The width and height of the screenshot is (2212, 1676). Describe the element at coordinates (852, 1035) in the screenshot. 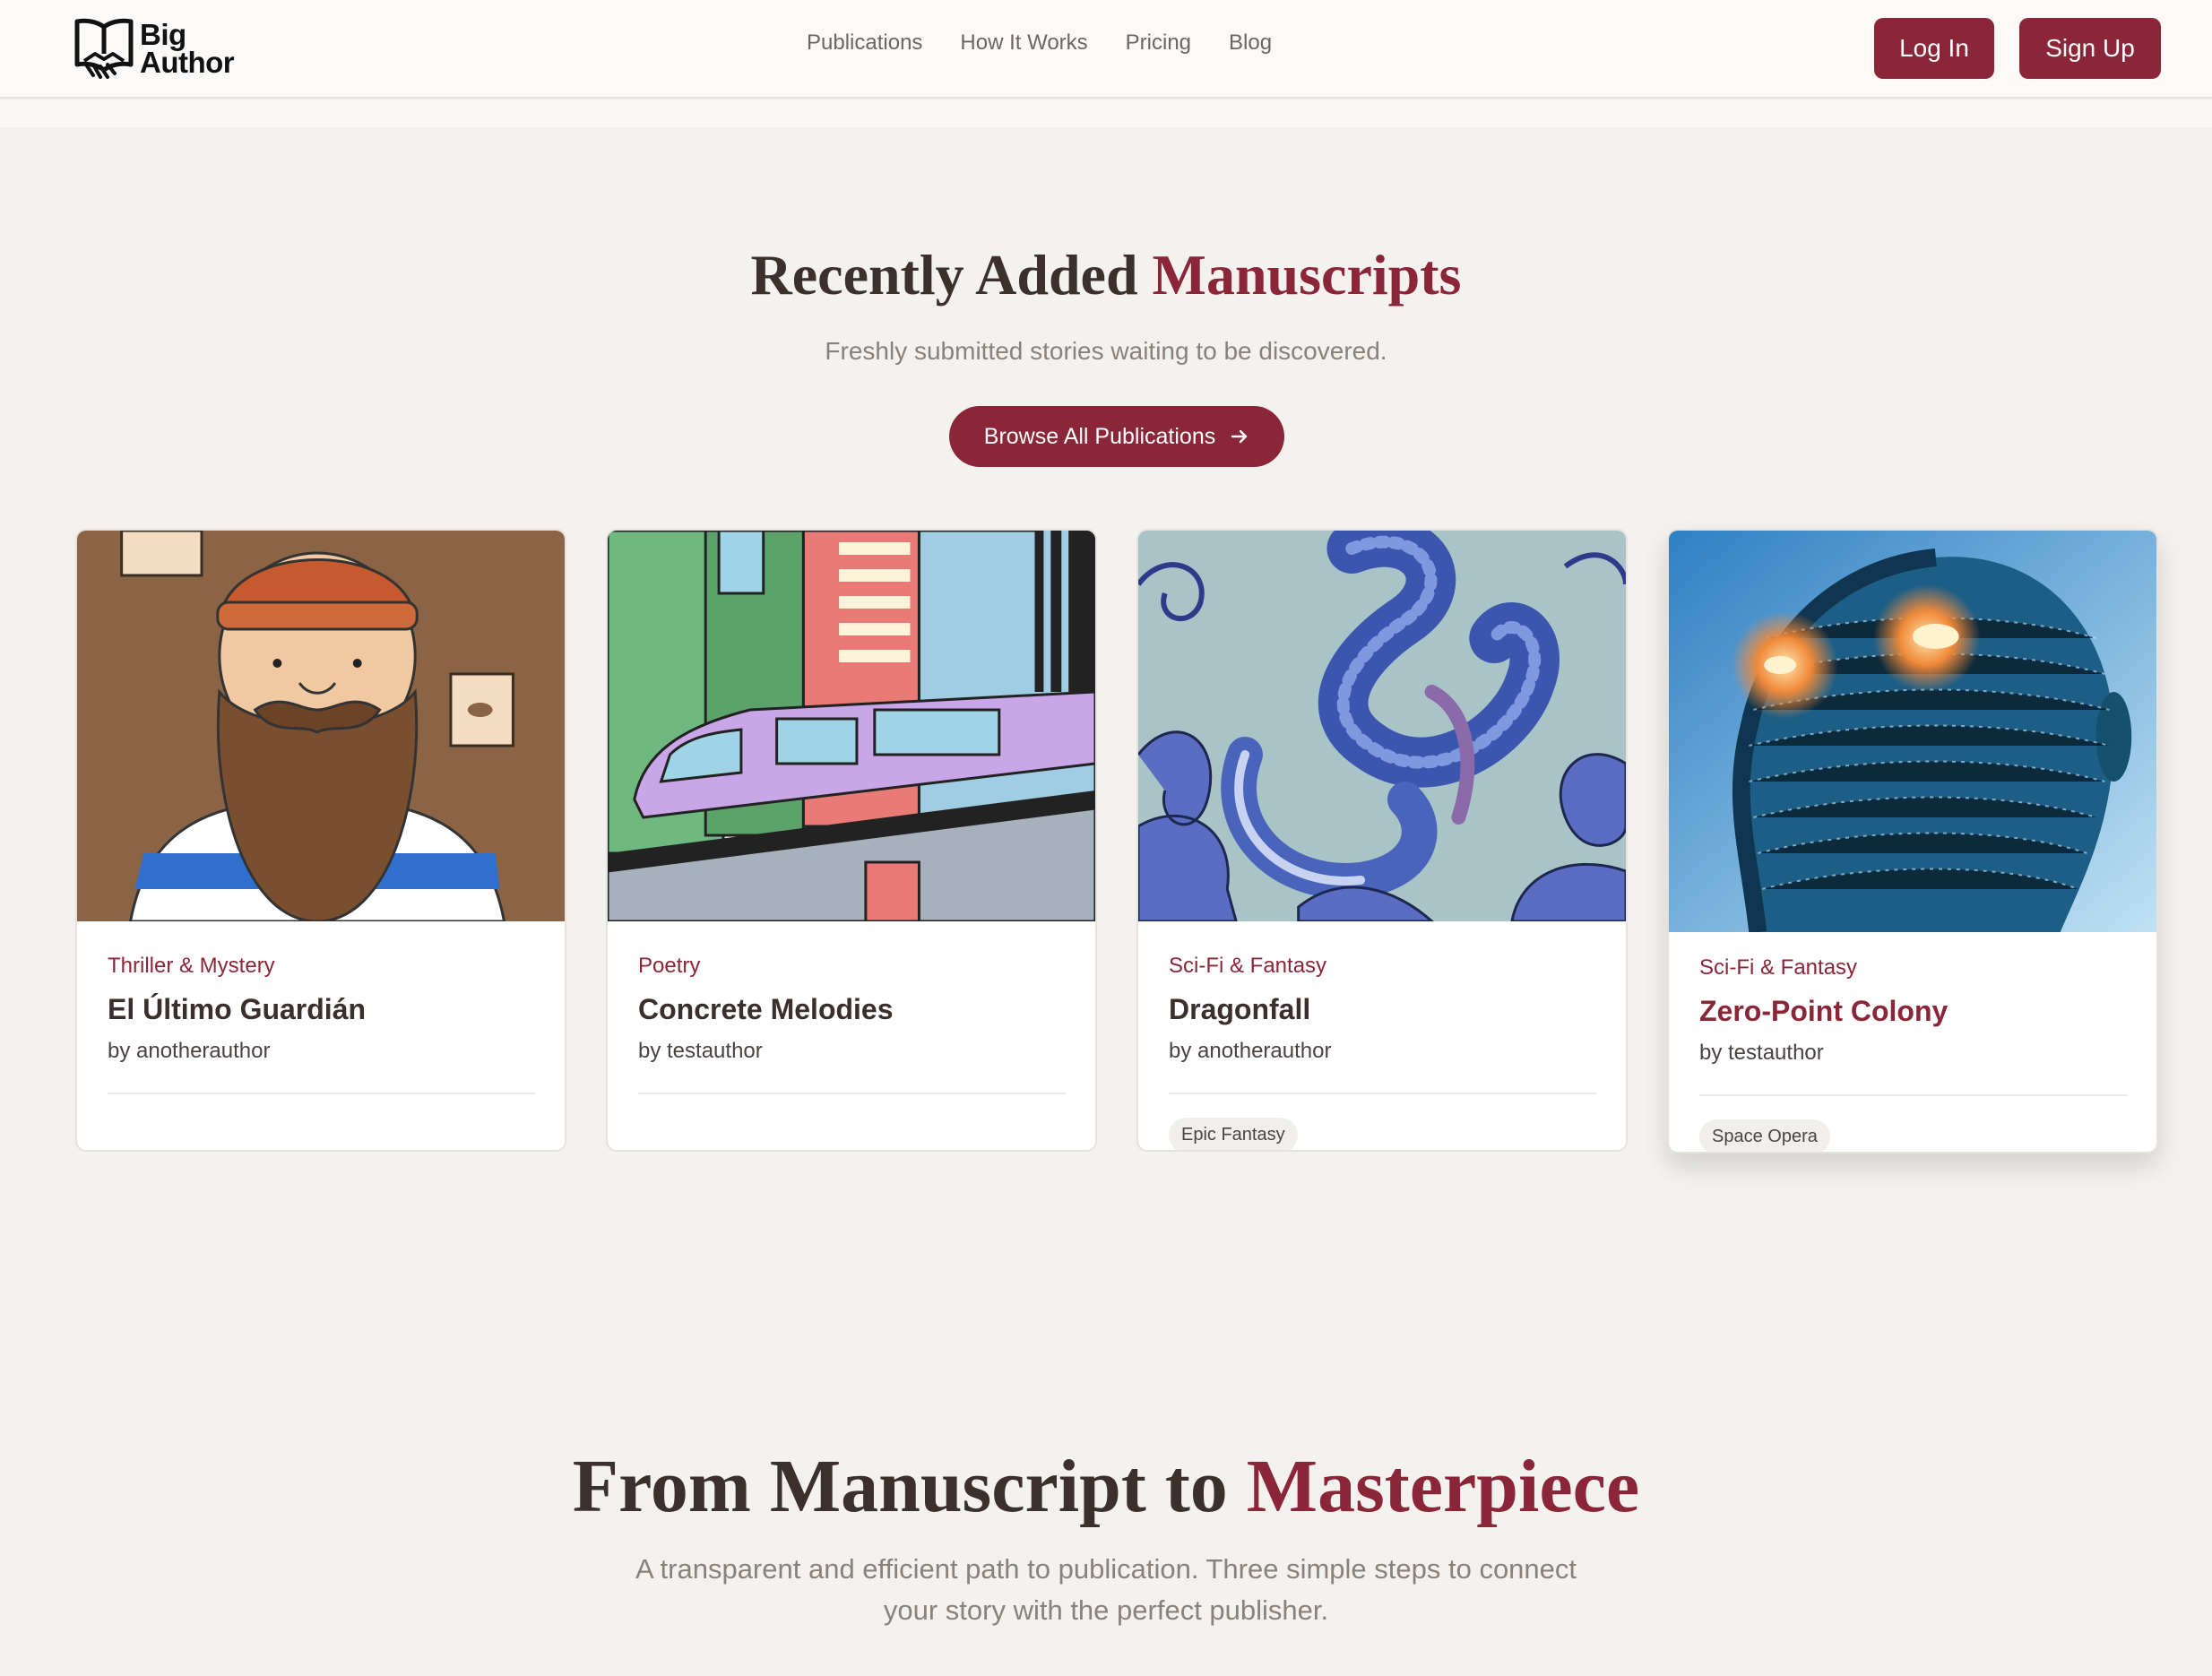

I see `card-body: Poetry Concrete Melodies by testauthor` at that location.